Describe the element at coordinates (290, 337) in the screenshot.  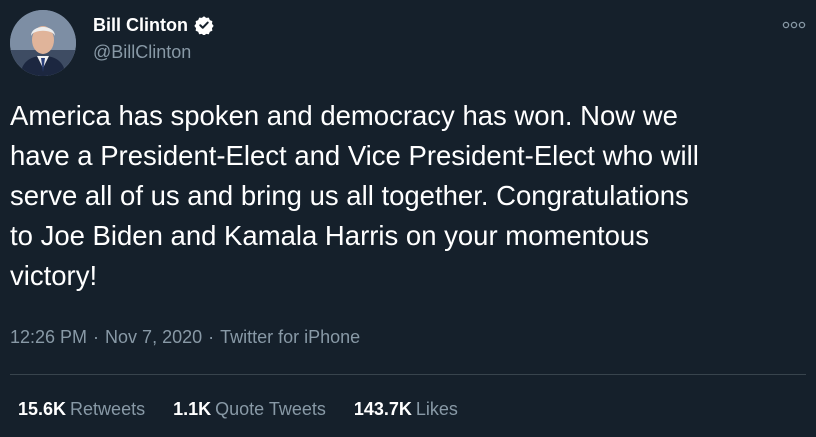
I see `tweet-source: Twitter for iPhone` at that location.